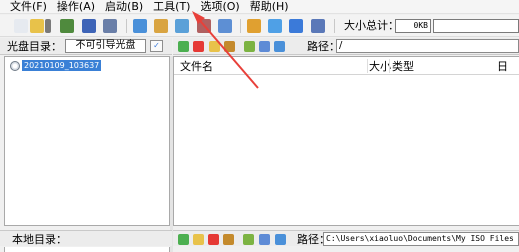 The width and height of the screenshot is (519, 252). I want to click on annotation-arrow-icon, so click(225, 50).